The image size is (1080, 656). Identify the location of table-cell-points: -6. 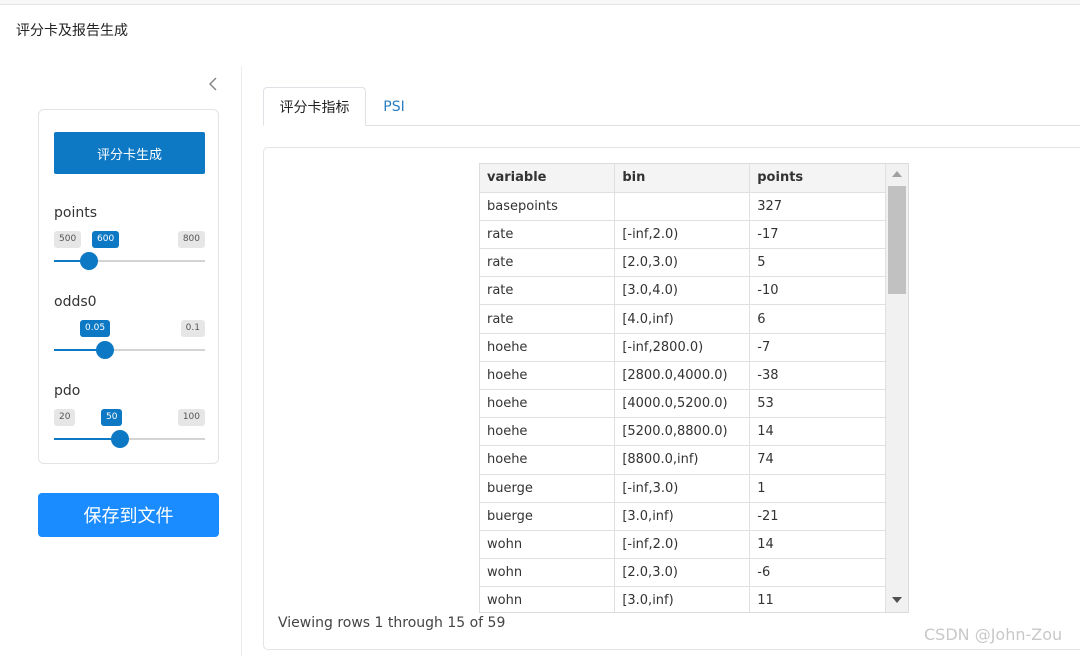
(817, 573).